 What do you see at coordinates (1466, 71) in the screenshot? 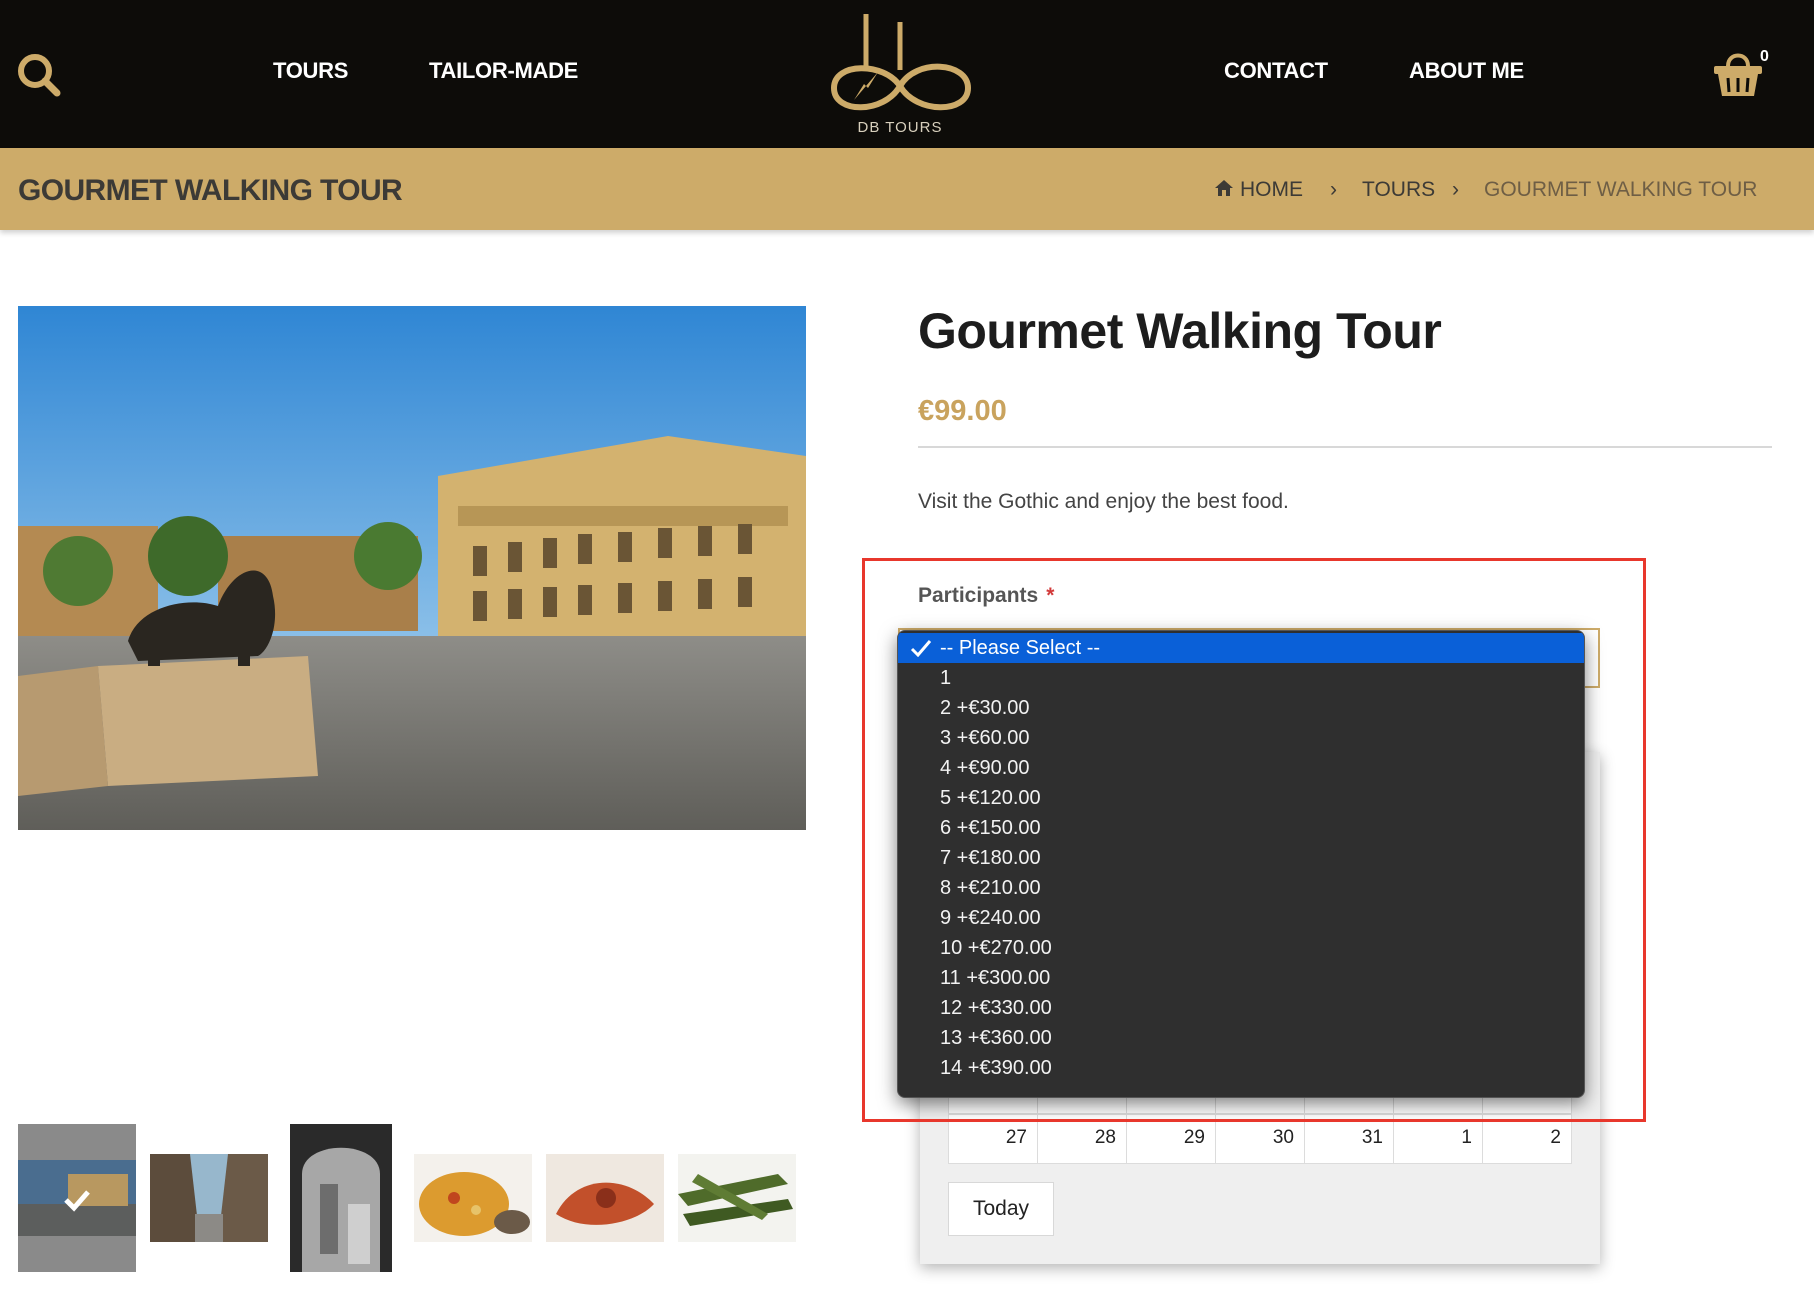
I see `nav-about-me: ABOUT ME` at bounding box center [1466, 71].